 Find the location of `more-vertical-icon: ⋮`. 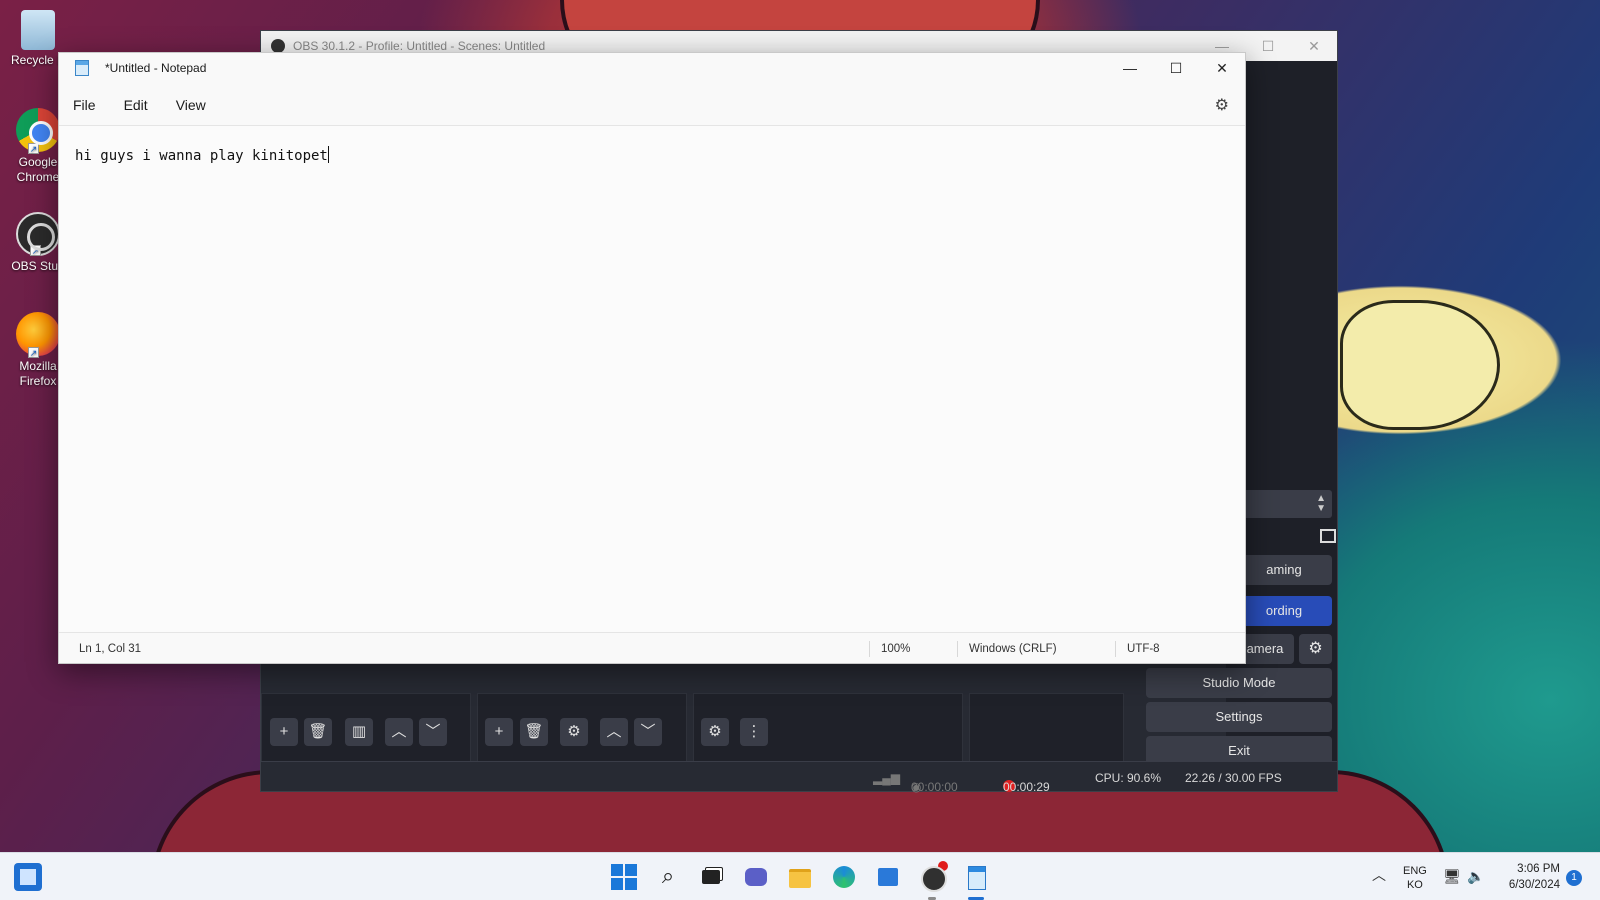

more-vertical-icon: ⋮ is located at coordinates (754, 731).